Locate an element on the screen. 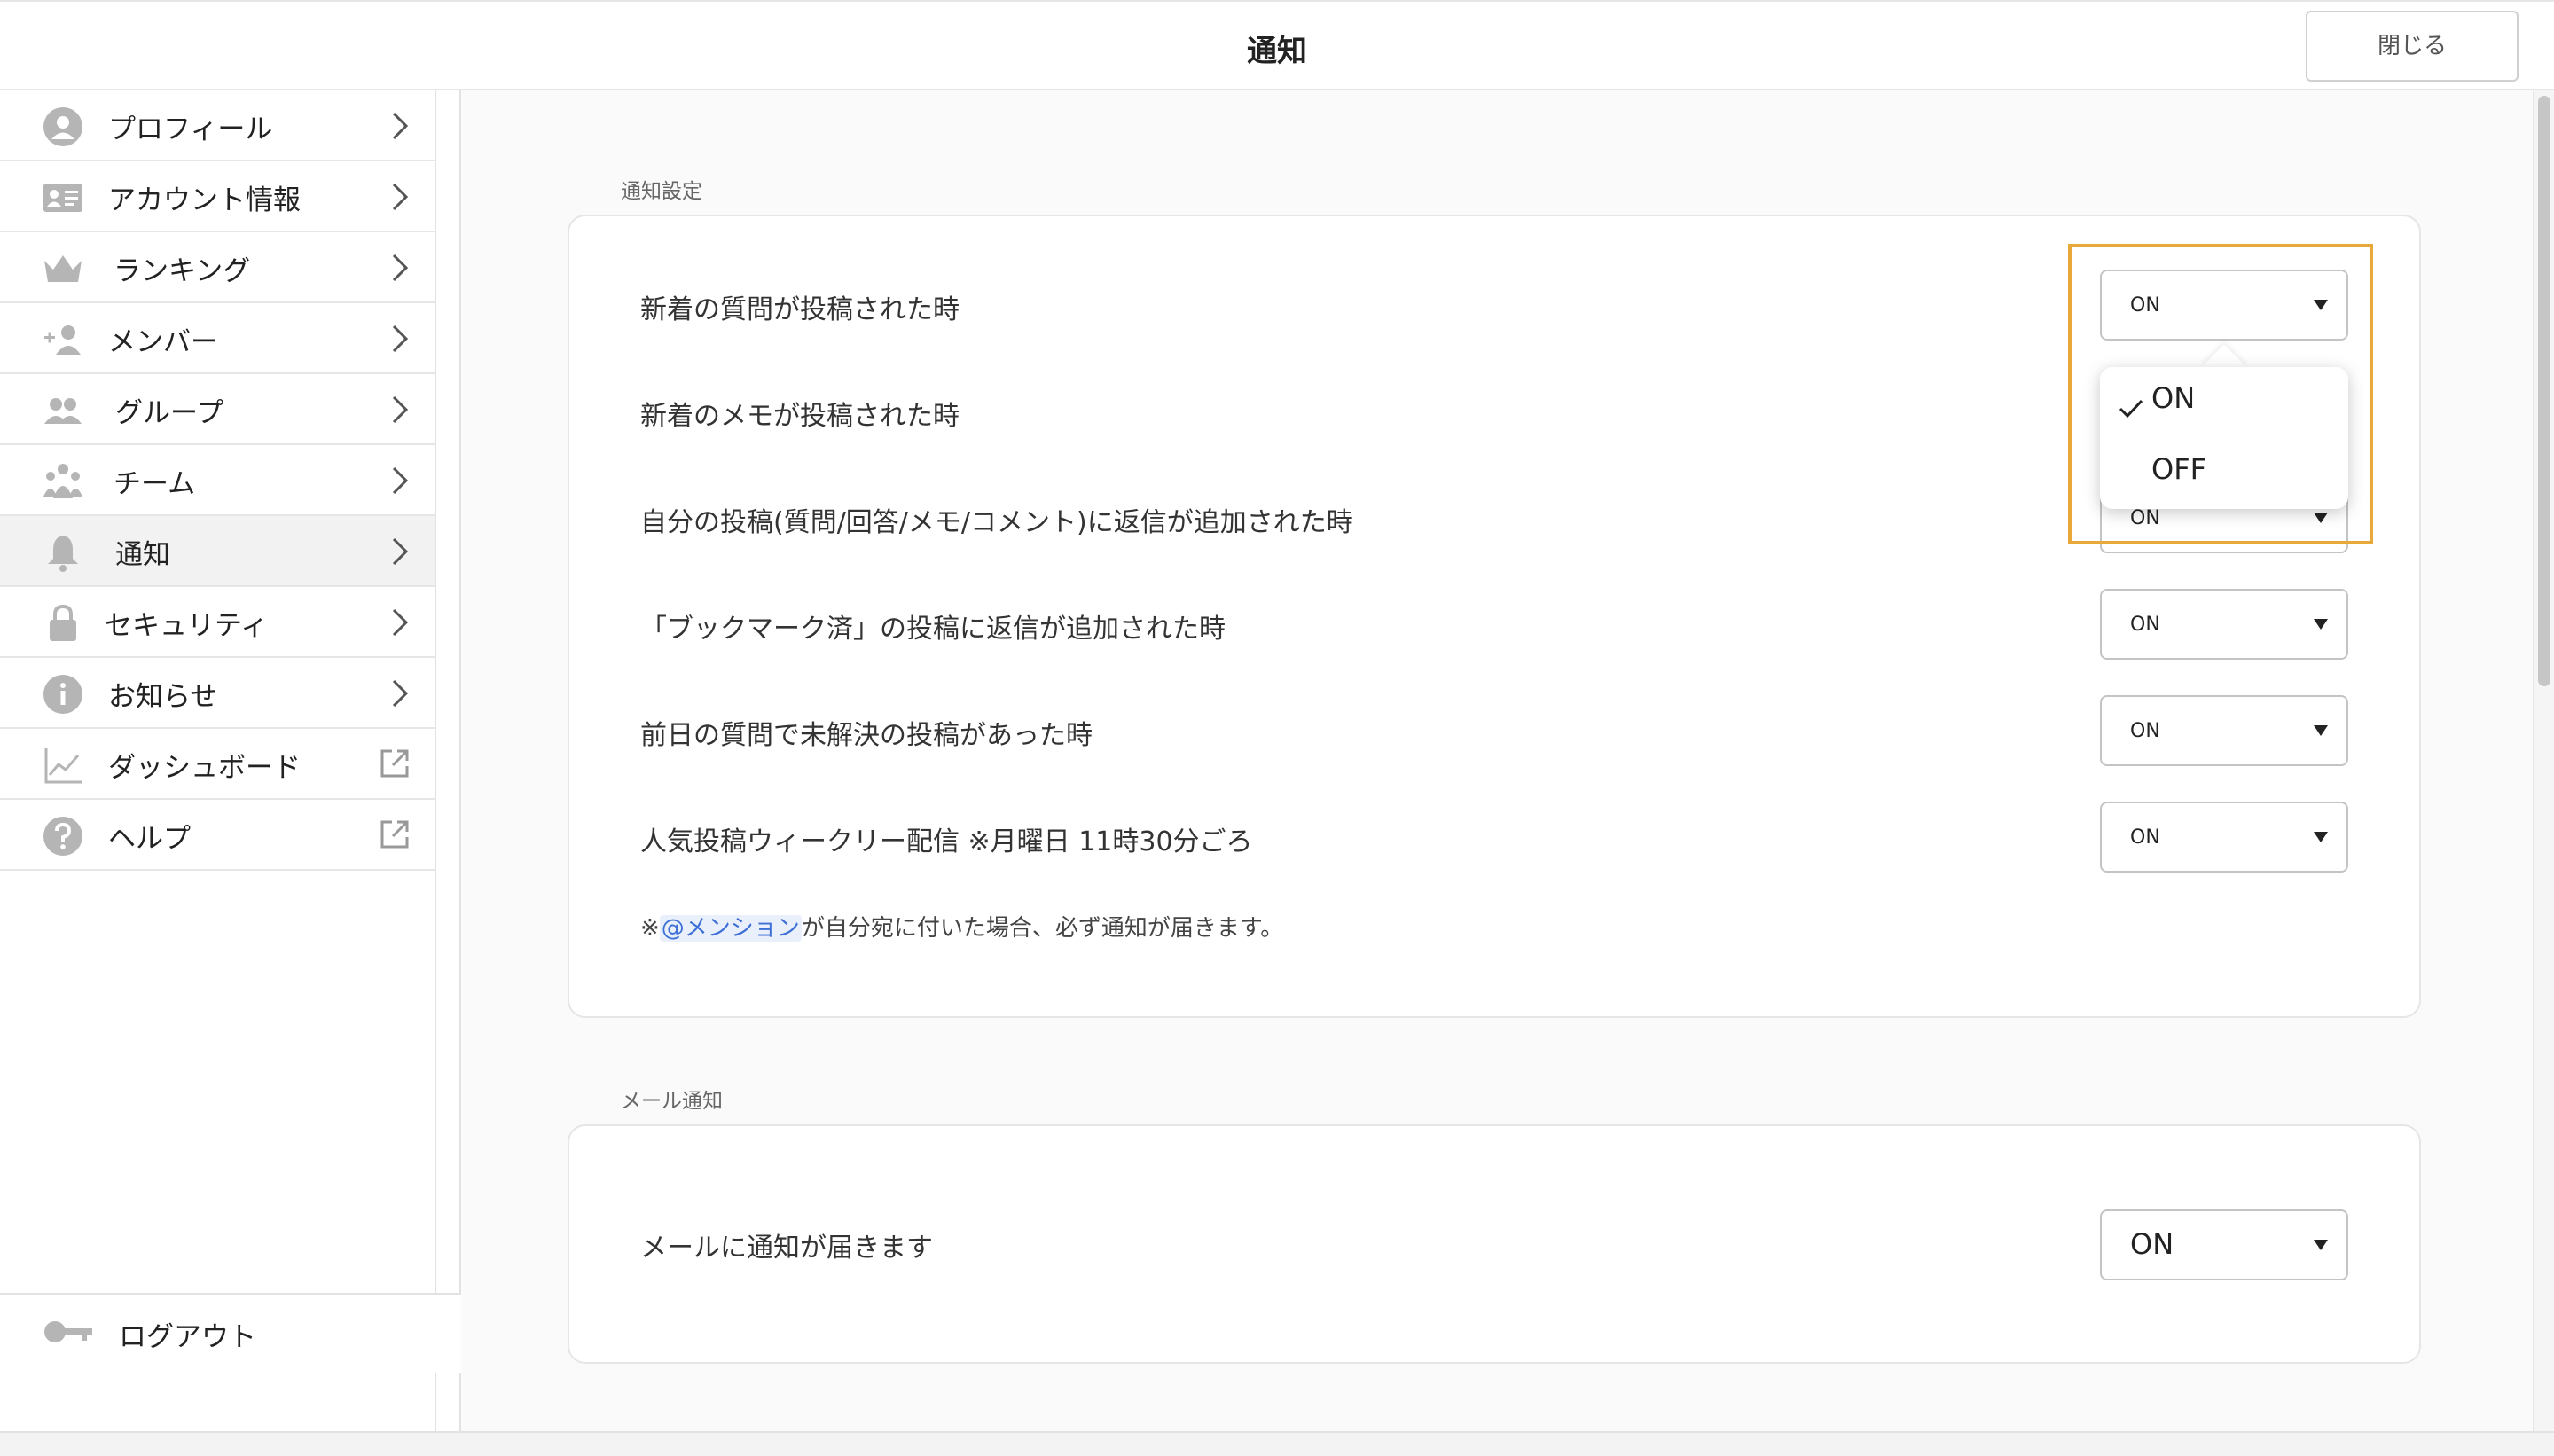 This screenshot has width=2554, height=1456. sidebar-item-news: お知らせ is located at coordinates (217, 693).